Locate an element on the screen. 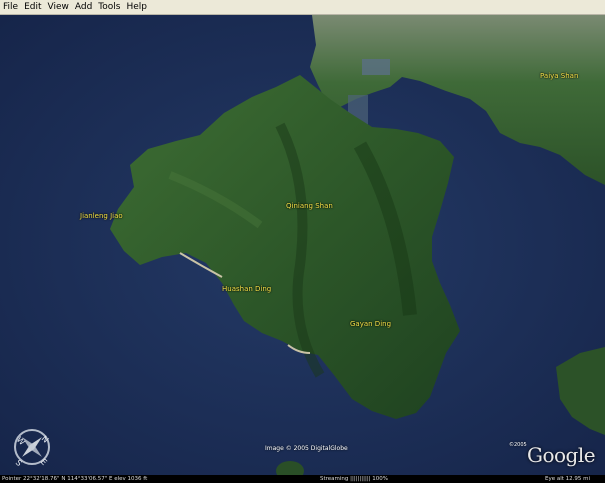 Image resolution: width=605 pixels, height=483 pixels. label-huashan-ding: Huashan Ding is located at coordinates (246, 289).